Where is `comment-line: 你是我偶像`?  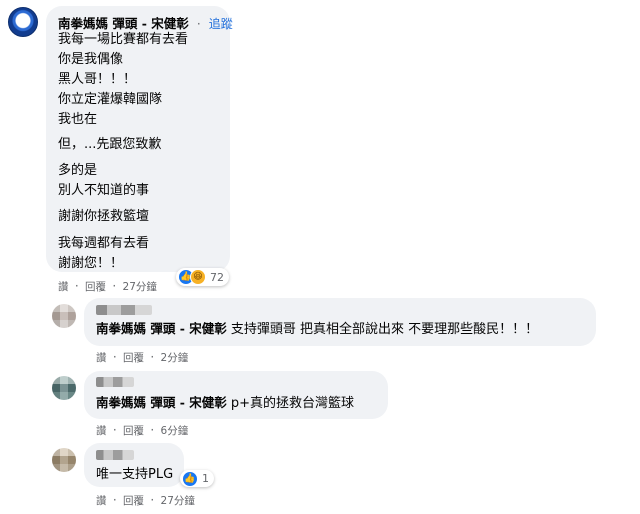
comment-line: 你是我偶像 is located at coordinates (91, 59).